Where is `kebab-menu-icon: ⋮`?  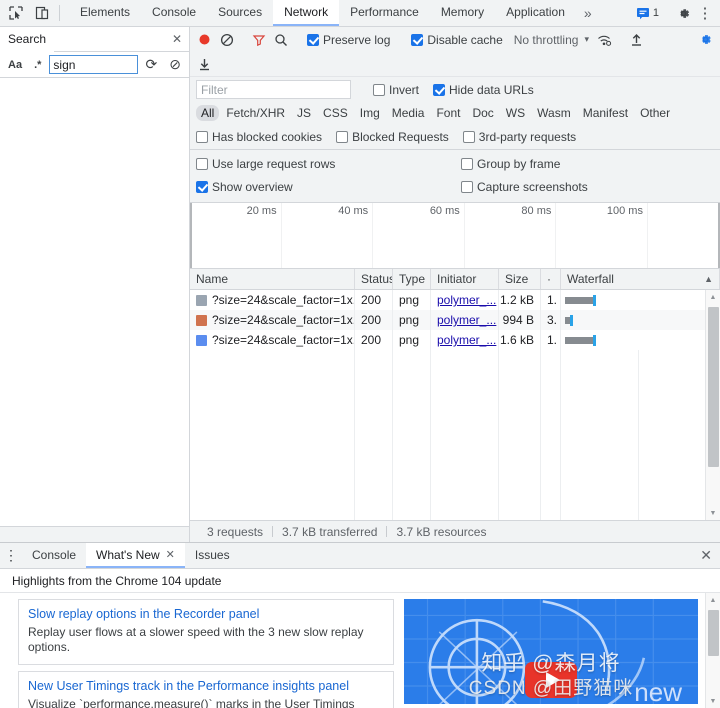 kebab-menu-icon: ⋮ is located at coordinates (705, 13).